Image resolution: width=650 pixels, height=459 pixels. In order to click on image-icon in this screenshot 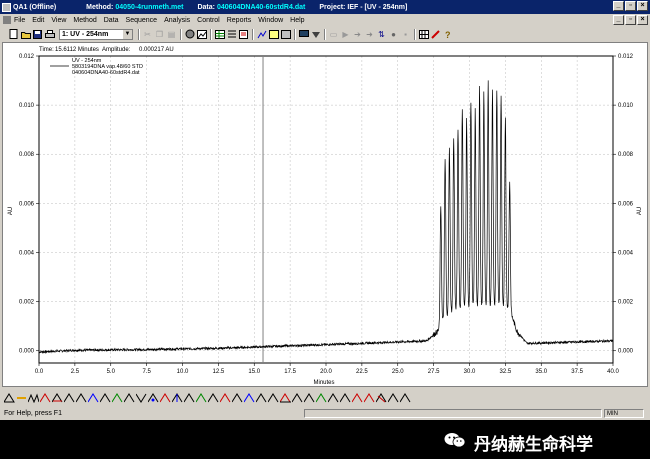, I will do `click(201, 34)`.